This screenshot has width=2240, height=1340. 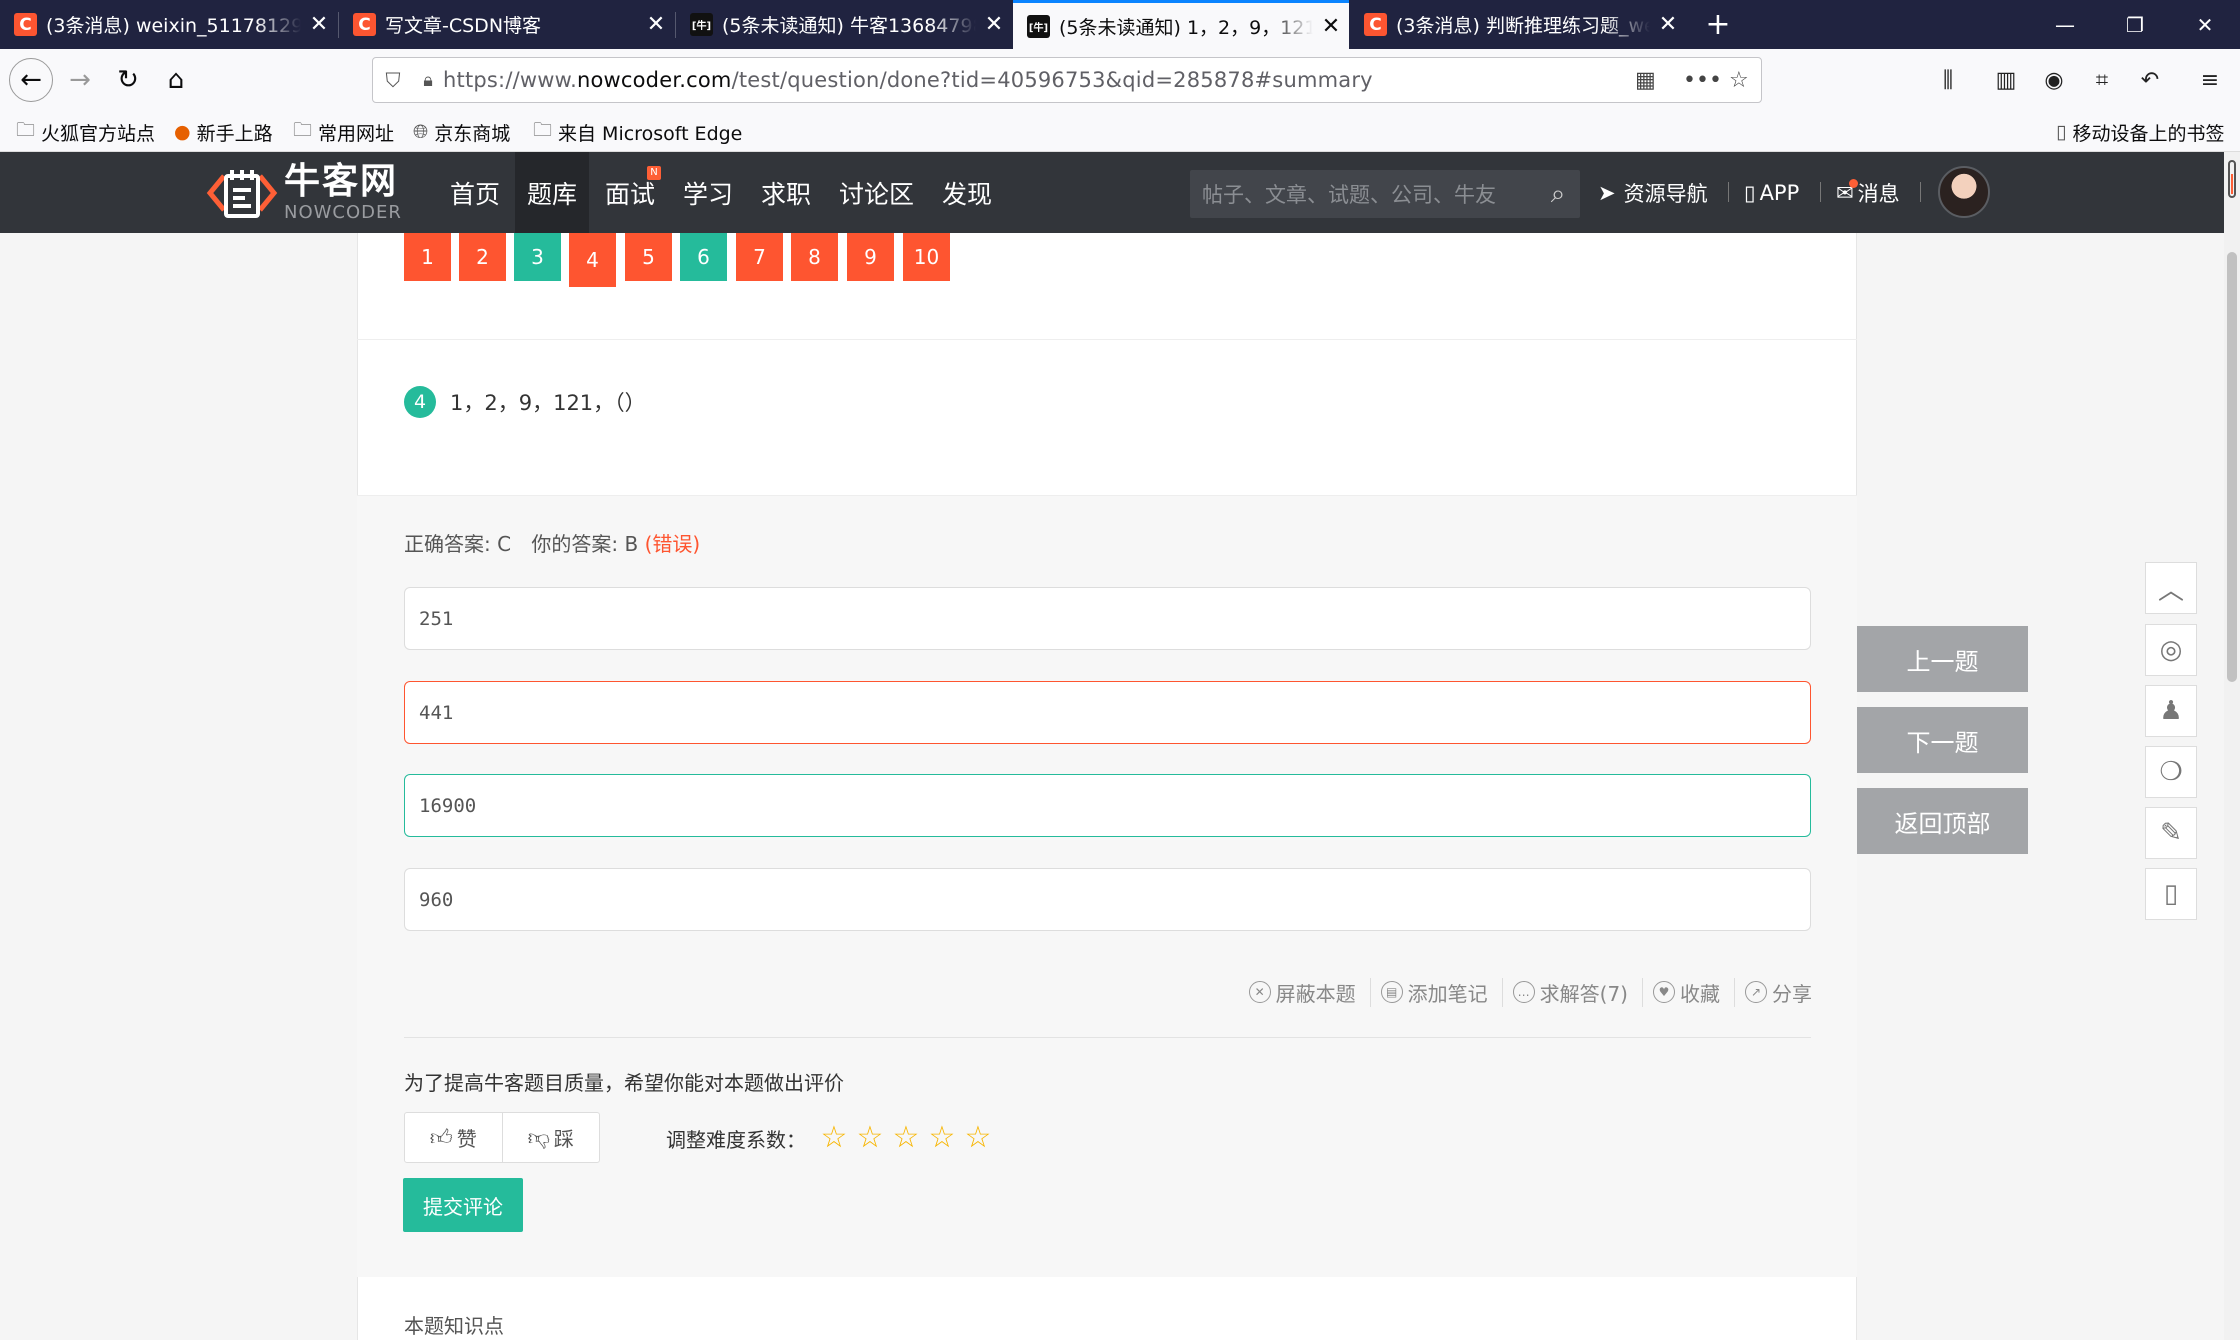 I want to click on scrollbar-thumb, so click(x=2232, y=467).